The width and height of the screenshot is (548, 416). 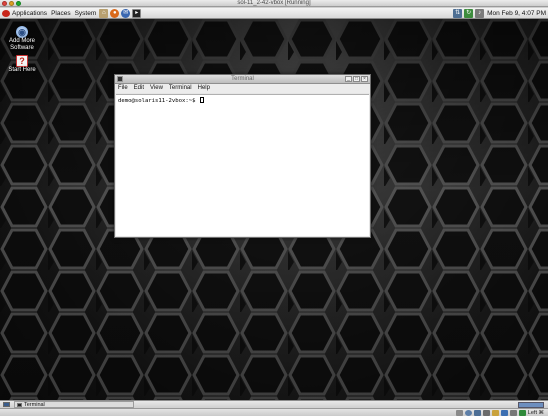 What do you see at coordinates (6, 13) in the screenshot?
I see `solaris-logo-icon` at bounding box center [6, 13].